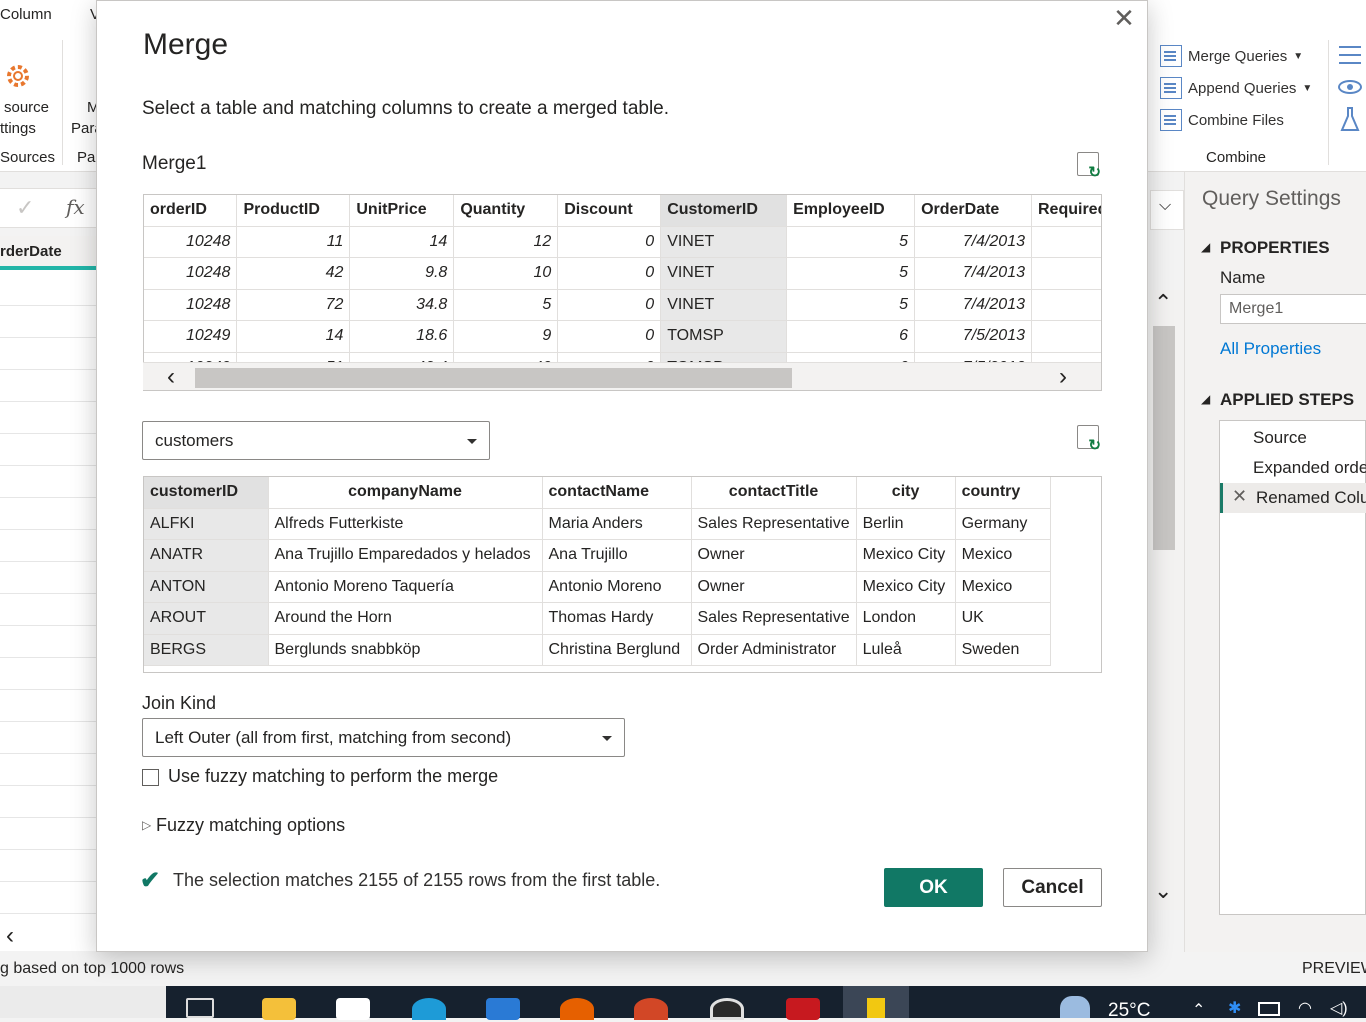  I want to click on bluetooth-icon: ✱, so click(1234, 1008).